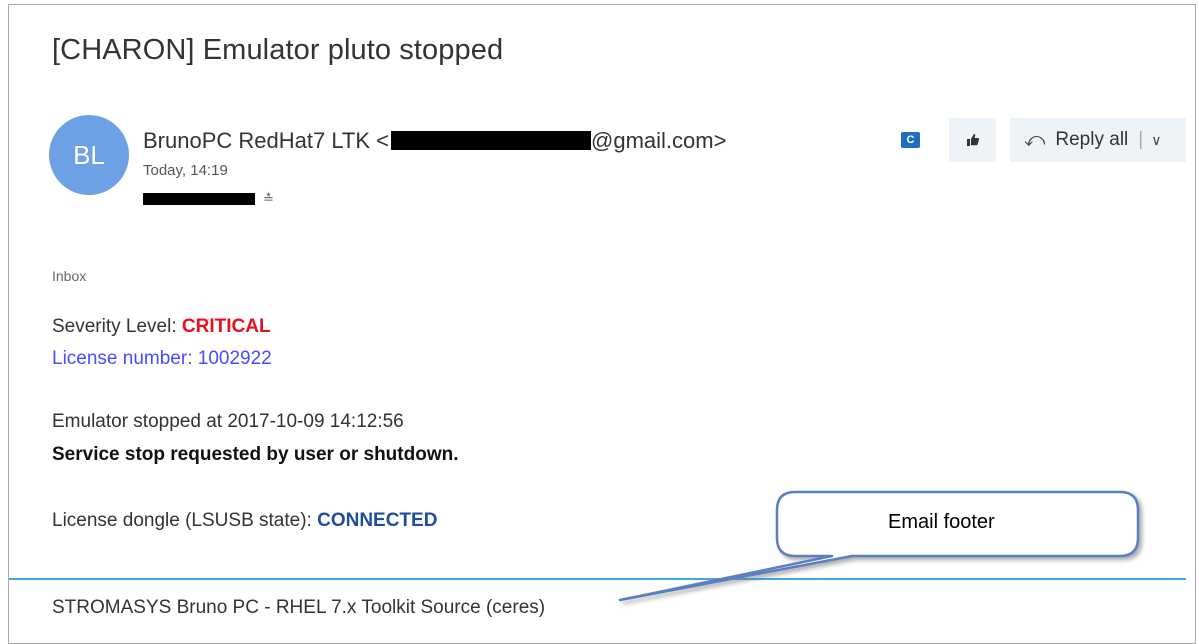  I want to click on dongle-state-value: CONNECTED, so click(377, 520).